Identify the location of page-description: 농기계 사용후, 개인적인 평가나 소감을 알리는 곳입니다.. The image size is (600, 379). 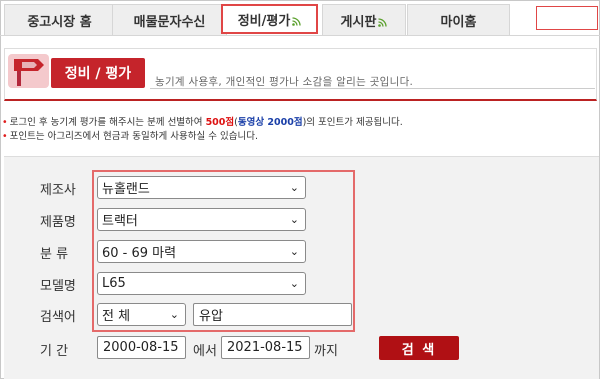
(284, 82).